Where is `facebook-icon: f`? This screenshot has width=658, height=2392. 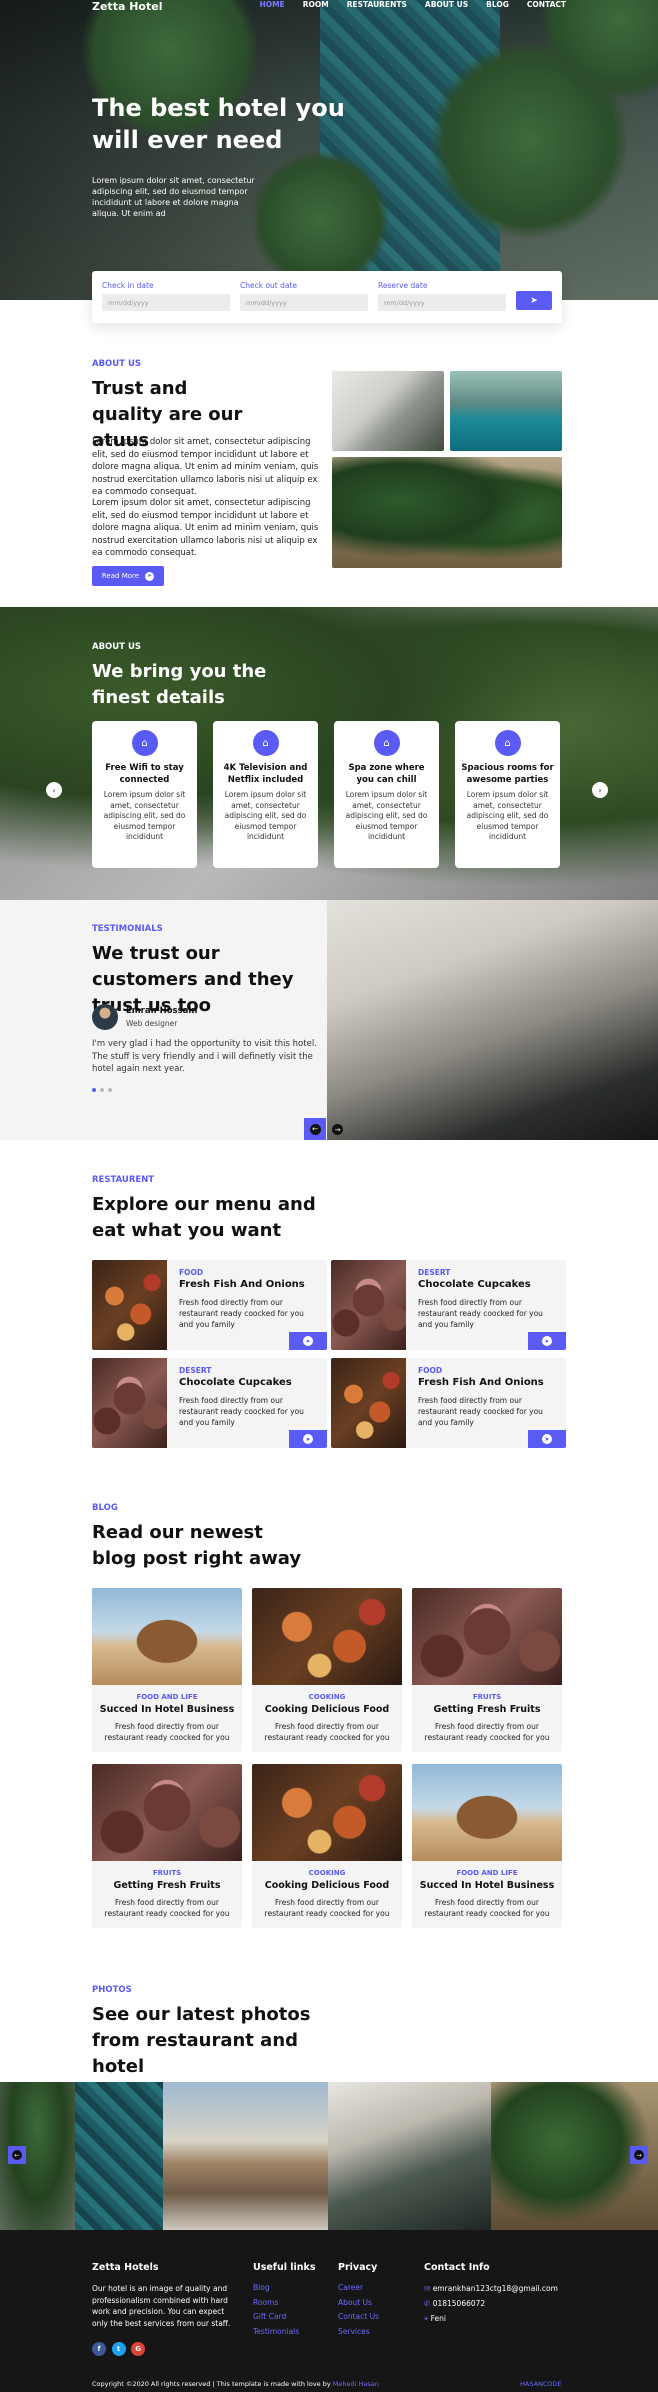
facebook-icon: f is located at coordinates (99, 2349).